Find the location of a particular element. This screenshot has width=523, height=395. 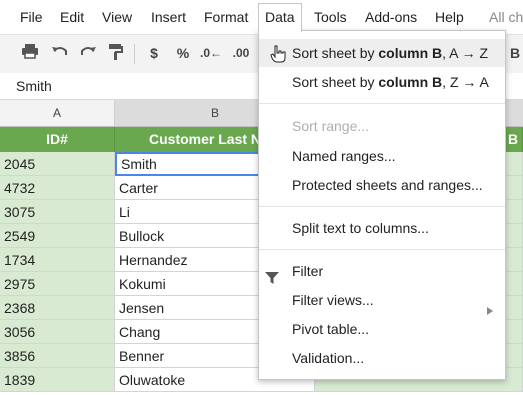

filter-label: Filter is located at coordinates (308, 271).